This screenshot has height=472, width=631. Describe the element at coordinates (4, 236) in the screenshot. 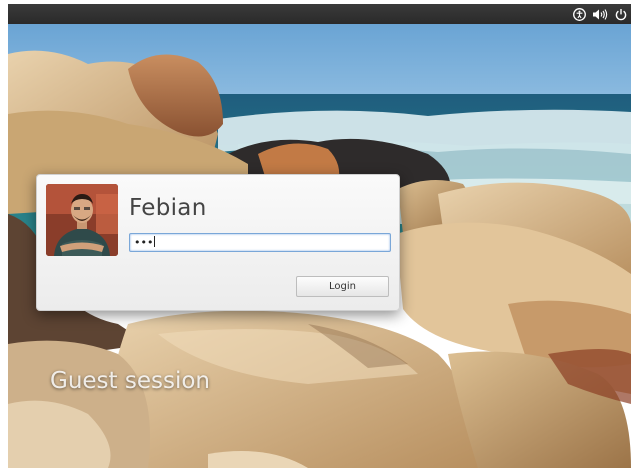

I see `frame-left` at that location.